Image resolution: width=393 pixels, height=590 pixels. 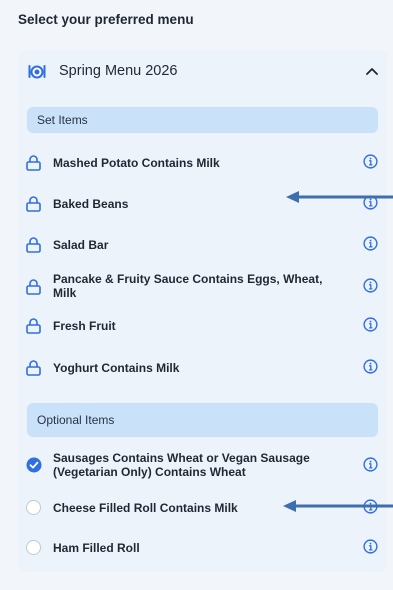 What do you see at coordinates (106, 19) in the screenshot?
I see `page-title: Select your preferred menu` at bounding box center [106, 19].